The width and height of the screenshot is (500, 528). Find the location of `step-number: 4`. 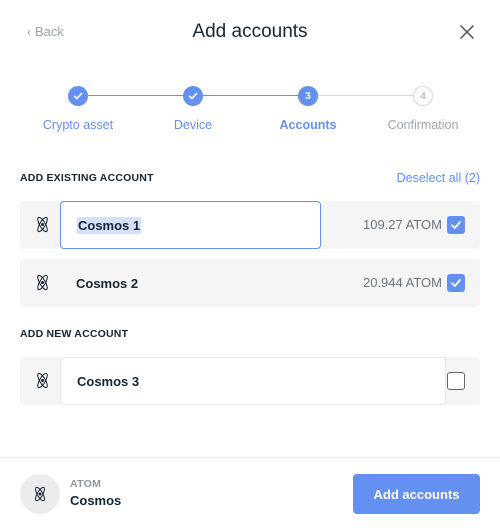

step-number: 4 is located at coordinates (423, 96).